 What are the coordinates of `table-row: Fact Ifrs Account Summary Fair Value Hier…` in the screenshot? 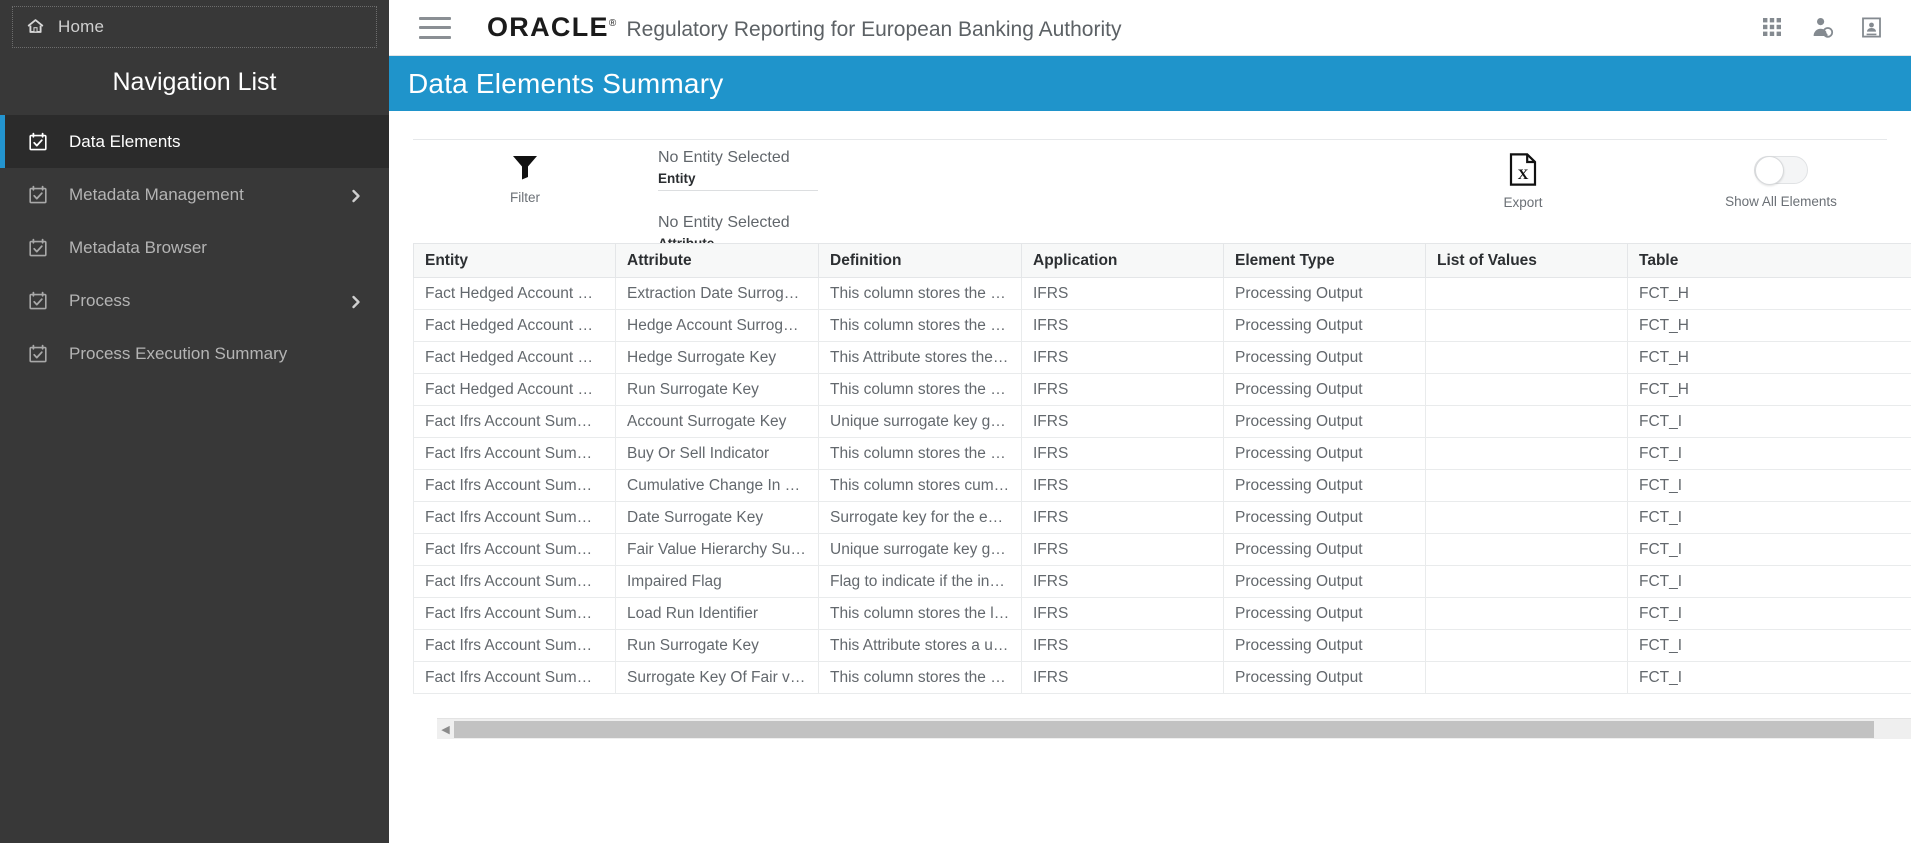 It's located at (1162, 549).